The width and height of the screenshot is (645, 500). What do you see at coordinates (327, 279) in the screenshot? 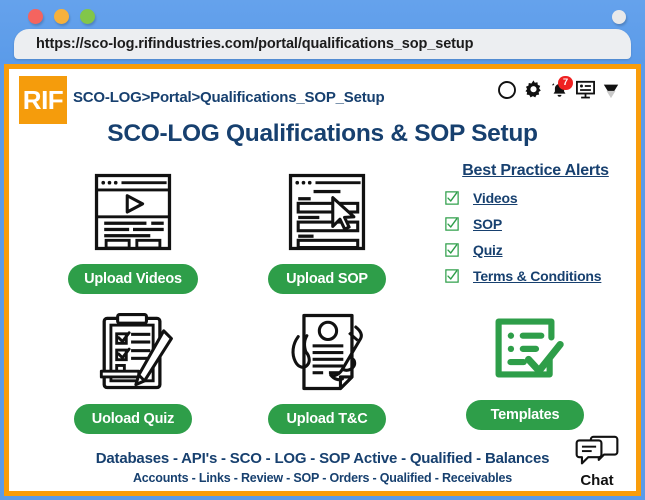
I see `upload-sop-button: Upload SOP` at bounding box center [327, 279].